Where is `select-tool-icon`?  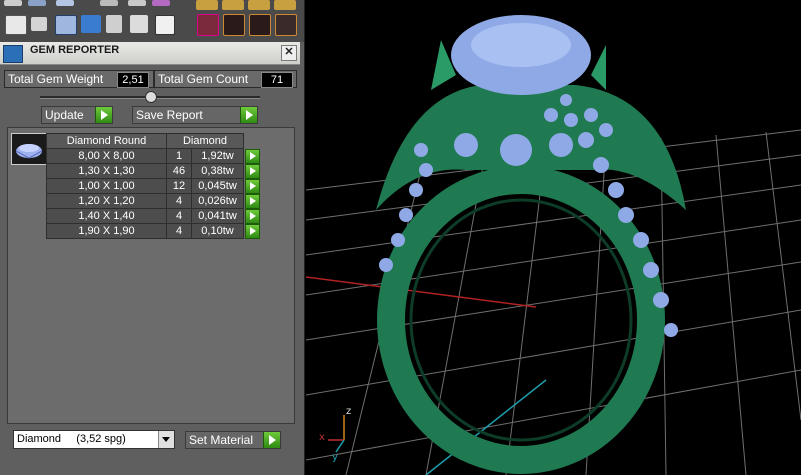 select-tool-icon is located at coordinates (139, 24).